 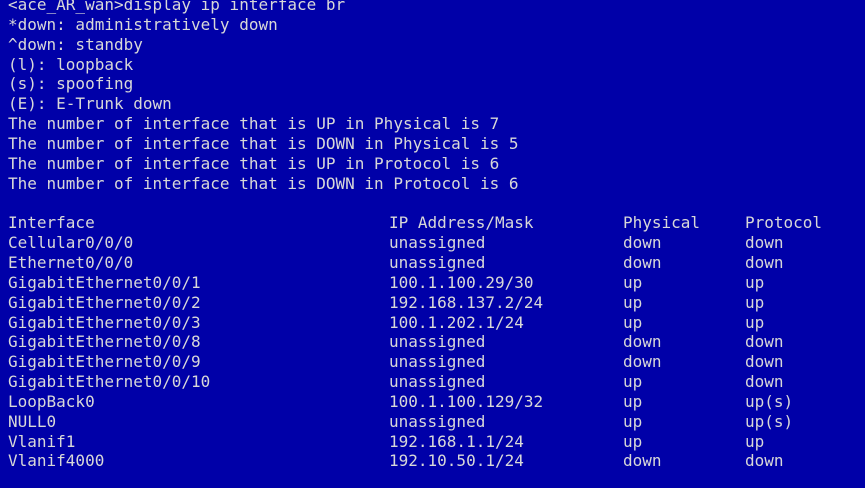 I want to click on legend-line: (l): loopback, so click(x=71, y=64).